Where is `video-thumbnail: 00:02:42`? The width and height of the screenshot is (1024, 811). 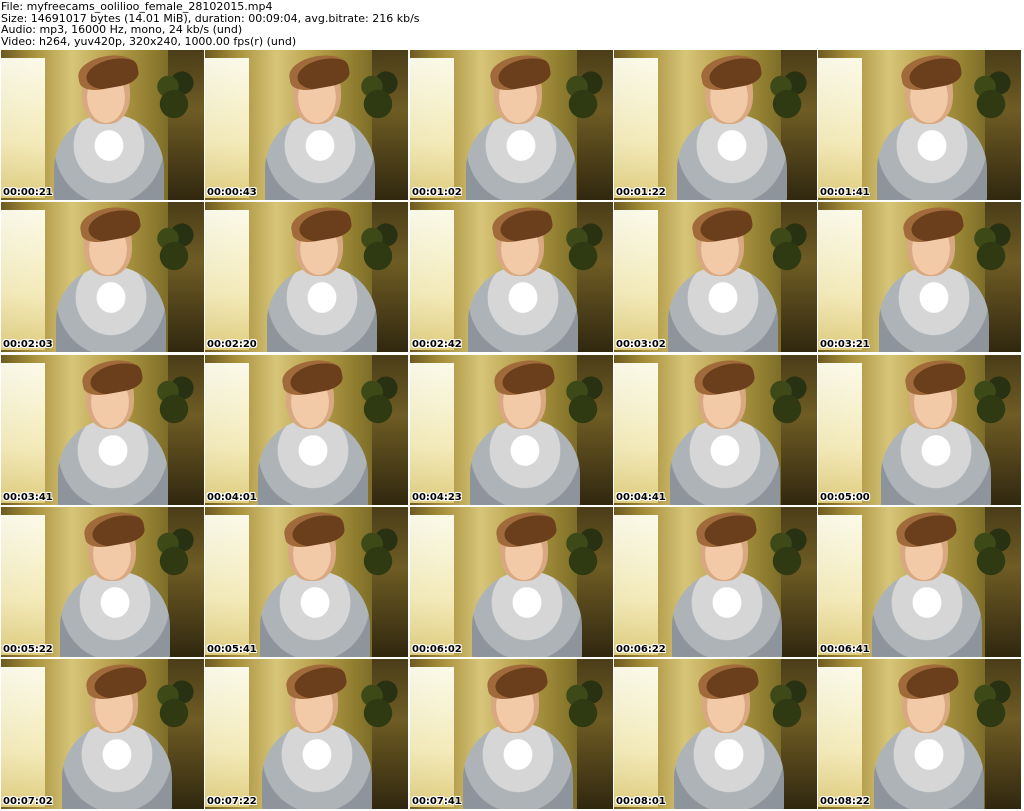 video-thumbnail: 00:02:42 is located at coordinates (511, 277).